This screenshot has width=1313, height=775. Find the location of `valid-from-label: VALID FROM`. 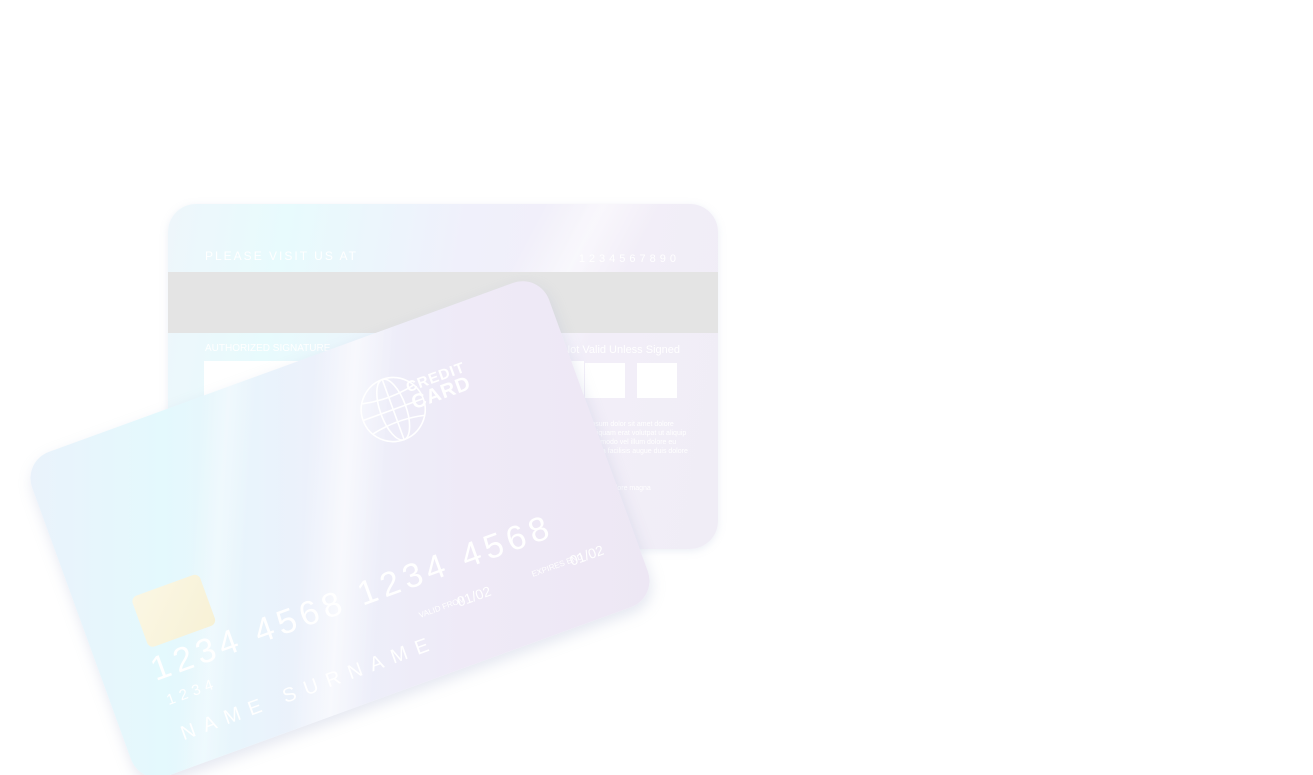

valid-from-label: VALID FROM is located at coordinates (442, 607).